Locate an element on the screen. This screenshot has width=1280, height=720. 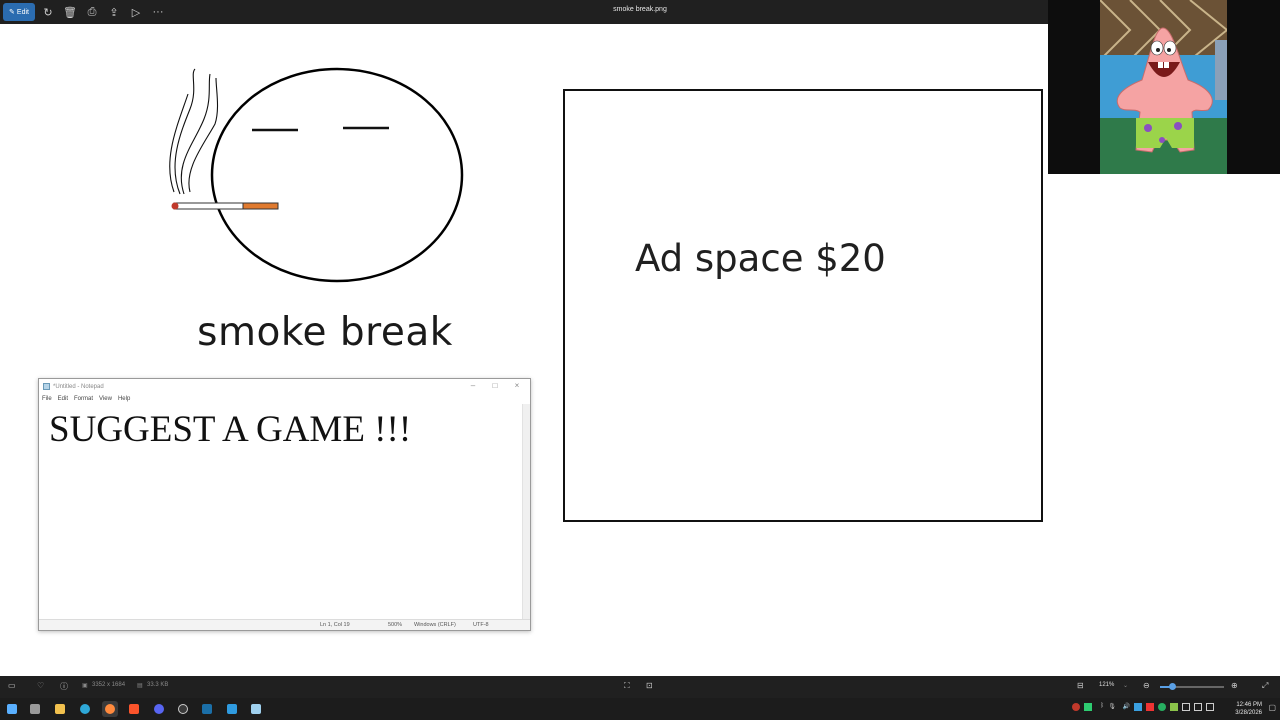
brave-icon is located at coordinates (134, 709).